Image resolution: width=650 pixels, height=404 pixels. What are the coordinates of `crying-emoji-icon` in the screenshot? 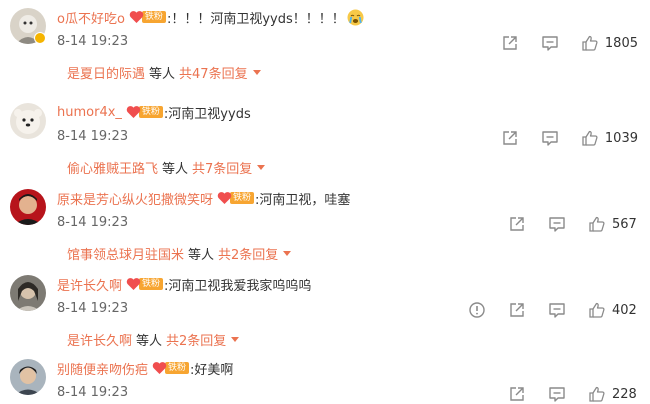 It's located at (355, 17).